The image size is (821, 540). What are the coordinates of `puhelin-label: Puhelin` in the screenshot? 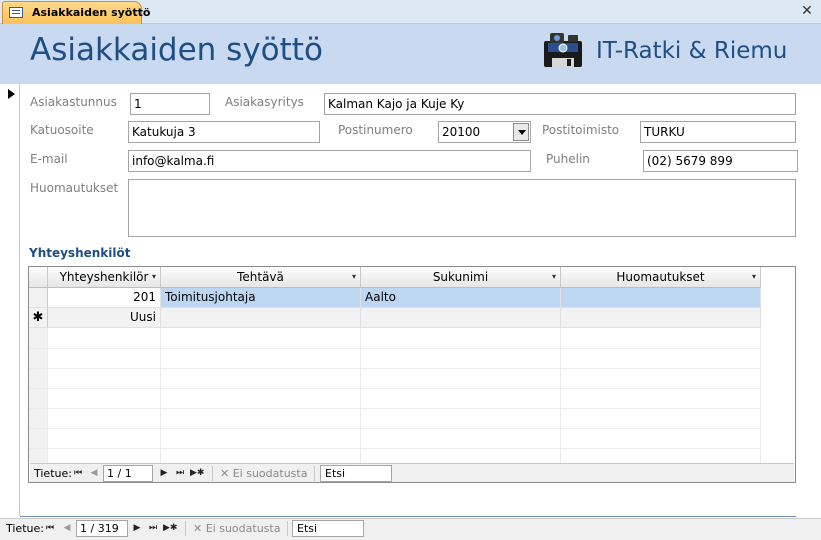 It's located at (568, 159).